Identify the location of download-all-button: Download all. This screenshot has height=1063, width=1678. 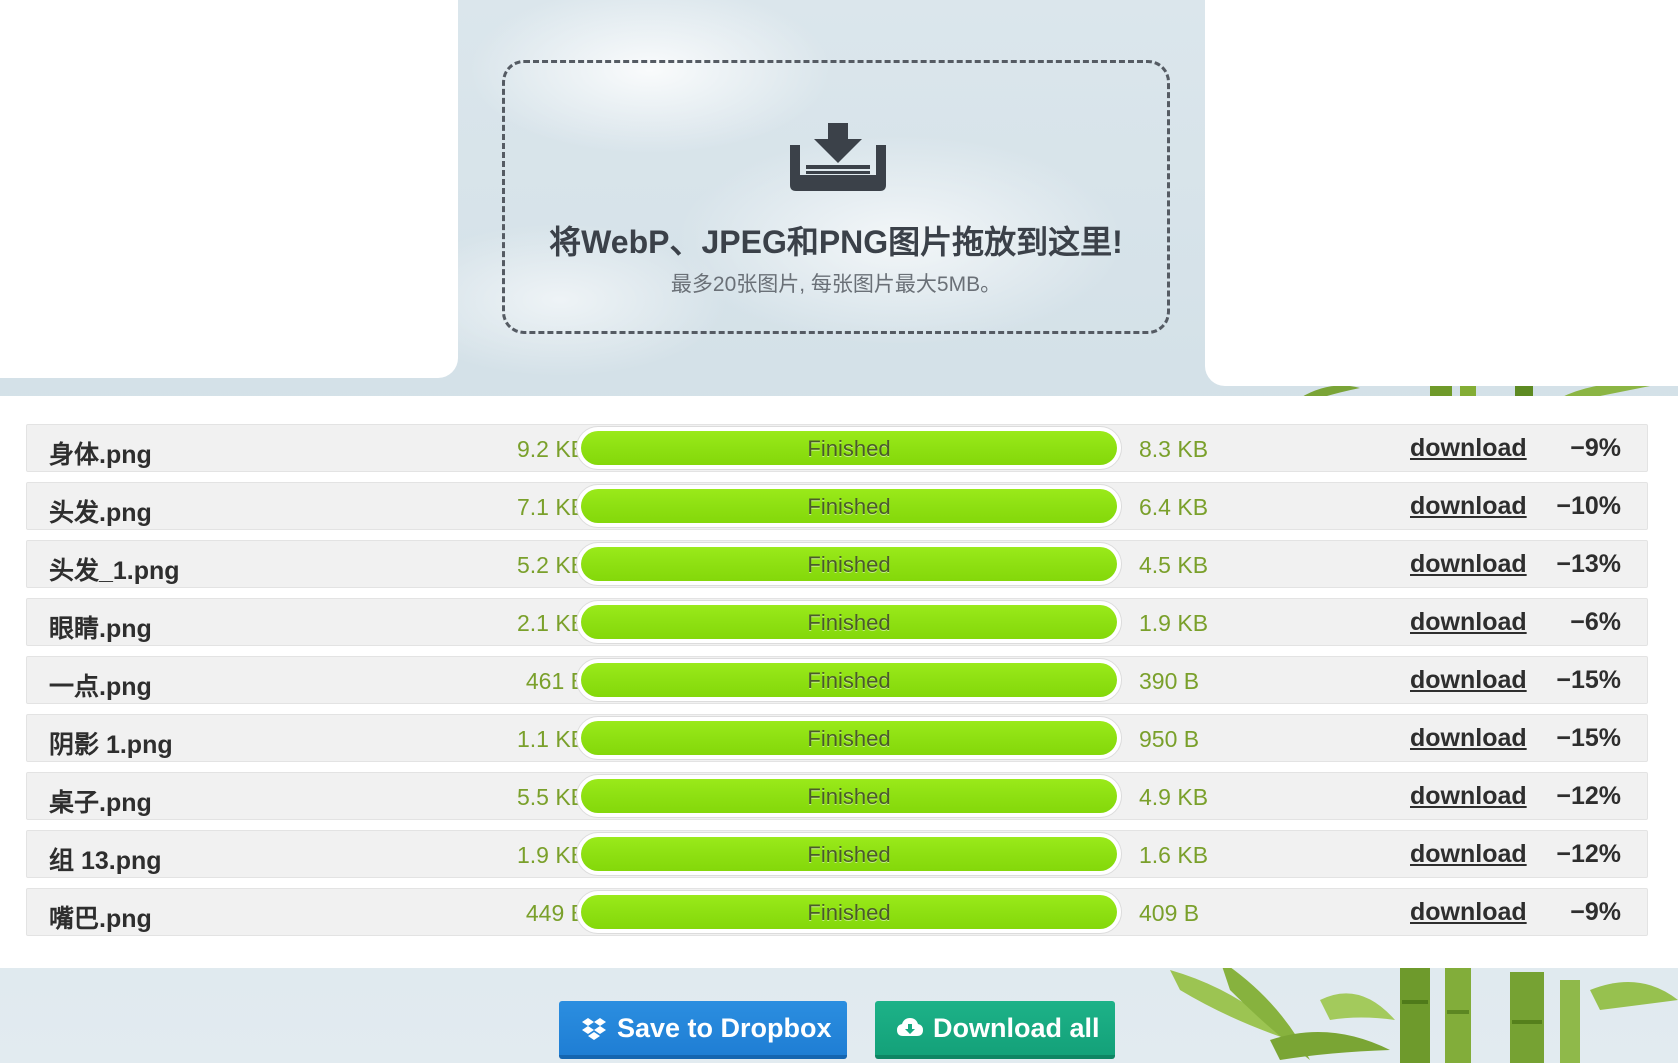
(995, 1030).